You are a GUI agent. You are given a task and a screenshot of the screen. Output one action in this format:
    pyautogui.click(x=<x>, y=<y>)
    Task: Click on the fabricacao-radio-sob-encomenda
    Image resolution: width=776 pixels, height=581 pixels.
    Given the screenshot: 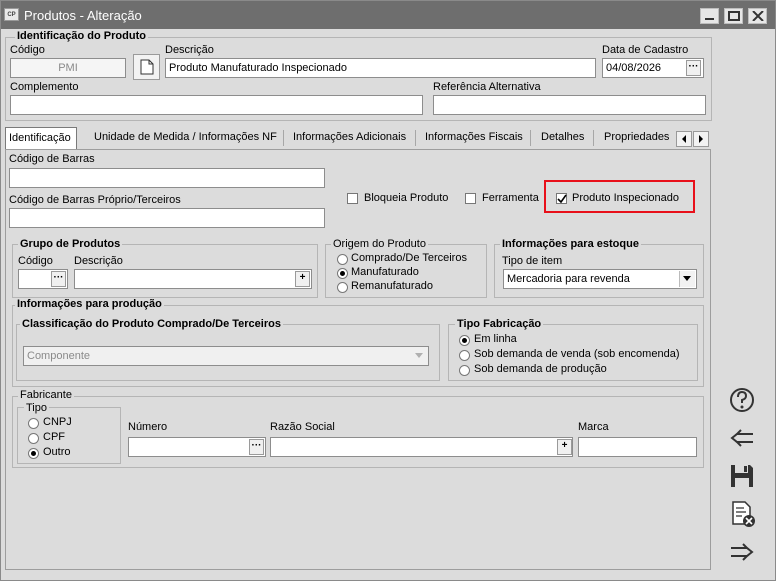 What is the action you would take?
    pyautogui.click(x=464, y=355)
    